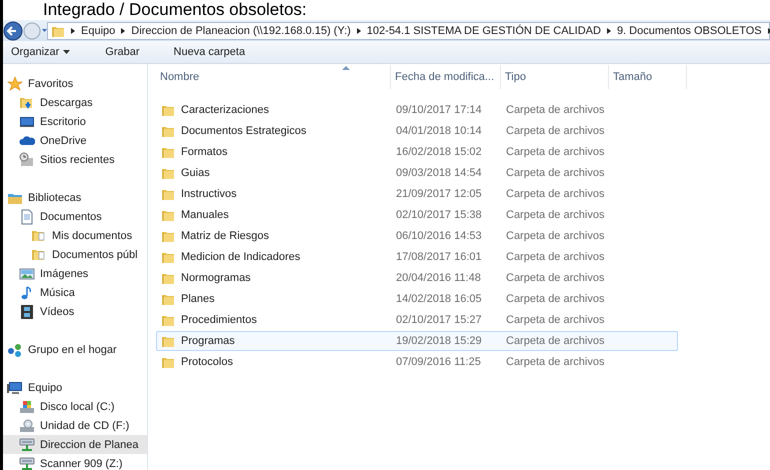 The height and width of the screenshot is (470, 770). I want to click on nav-item: Vídeos, so click(75, 311).